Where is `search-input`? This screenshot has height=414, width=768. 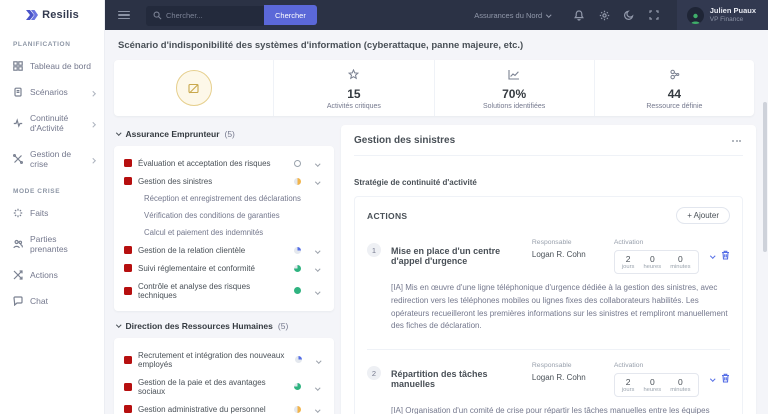
search-input is located at coordinates (205, 15).